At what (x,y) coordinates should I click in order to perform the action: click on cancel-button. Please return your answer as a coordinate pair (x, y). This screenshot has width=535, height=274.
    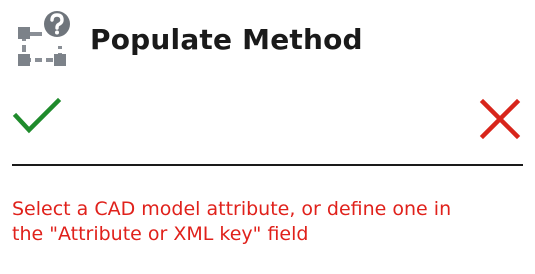
    Looking at the image, I should click on (500, 119).